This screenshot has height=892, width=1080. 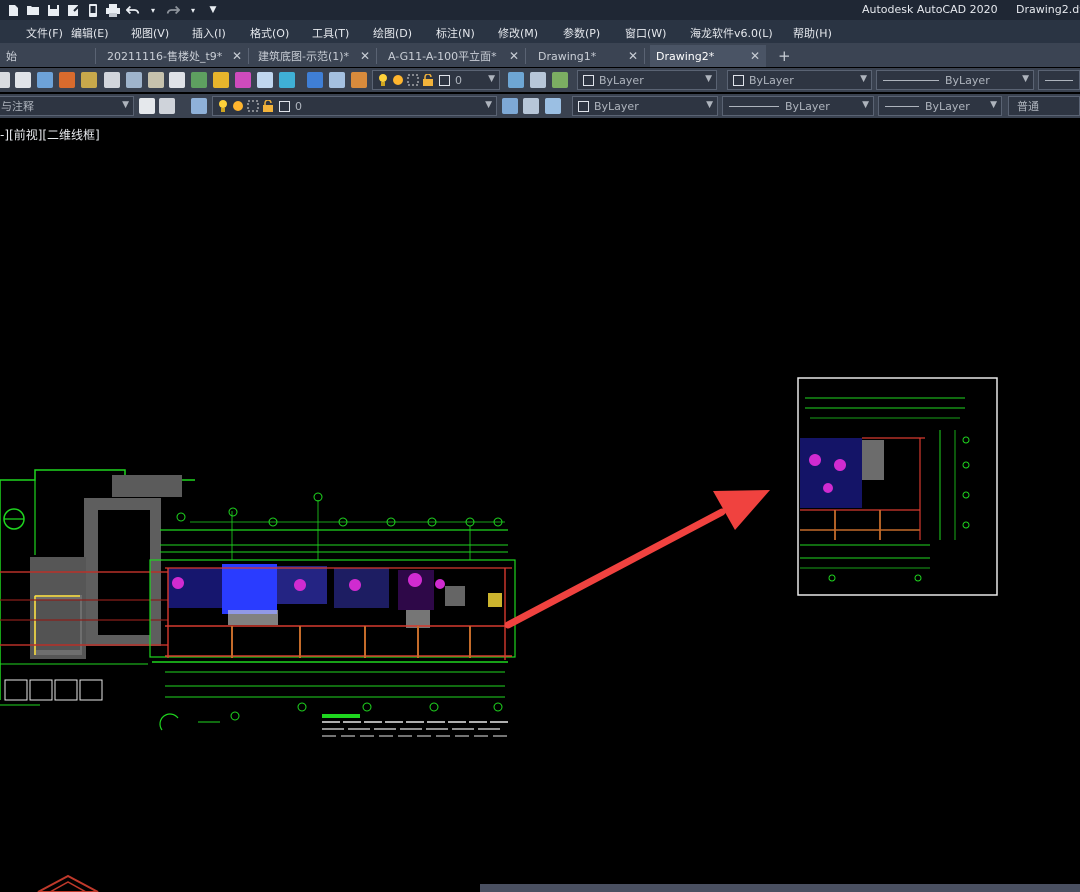 What do you see at coordinates (167, 106) in the screenshot?
I see `workspace-settings-icon` at bounding box center [167, 106].